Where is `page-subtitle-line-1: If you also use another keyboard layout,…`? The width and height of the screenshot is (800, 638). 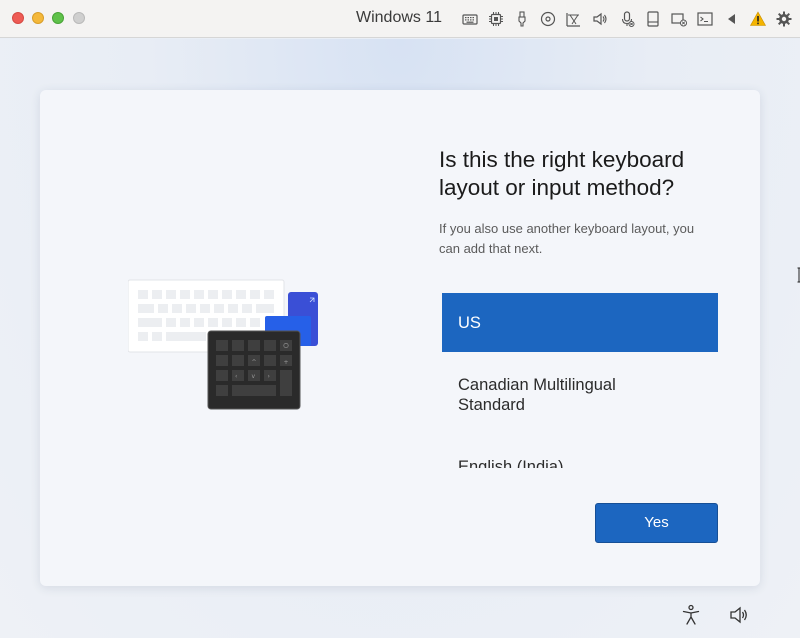 page-subtitle-line-1: If you also use another keyboard layout,… is located at coordinates (567, 228).